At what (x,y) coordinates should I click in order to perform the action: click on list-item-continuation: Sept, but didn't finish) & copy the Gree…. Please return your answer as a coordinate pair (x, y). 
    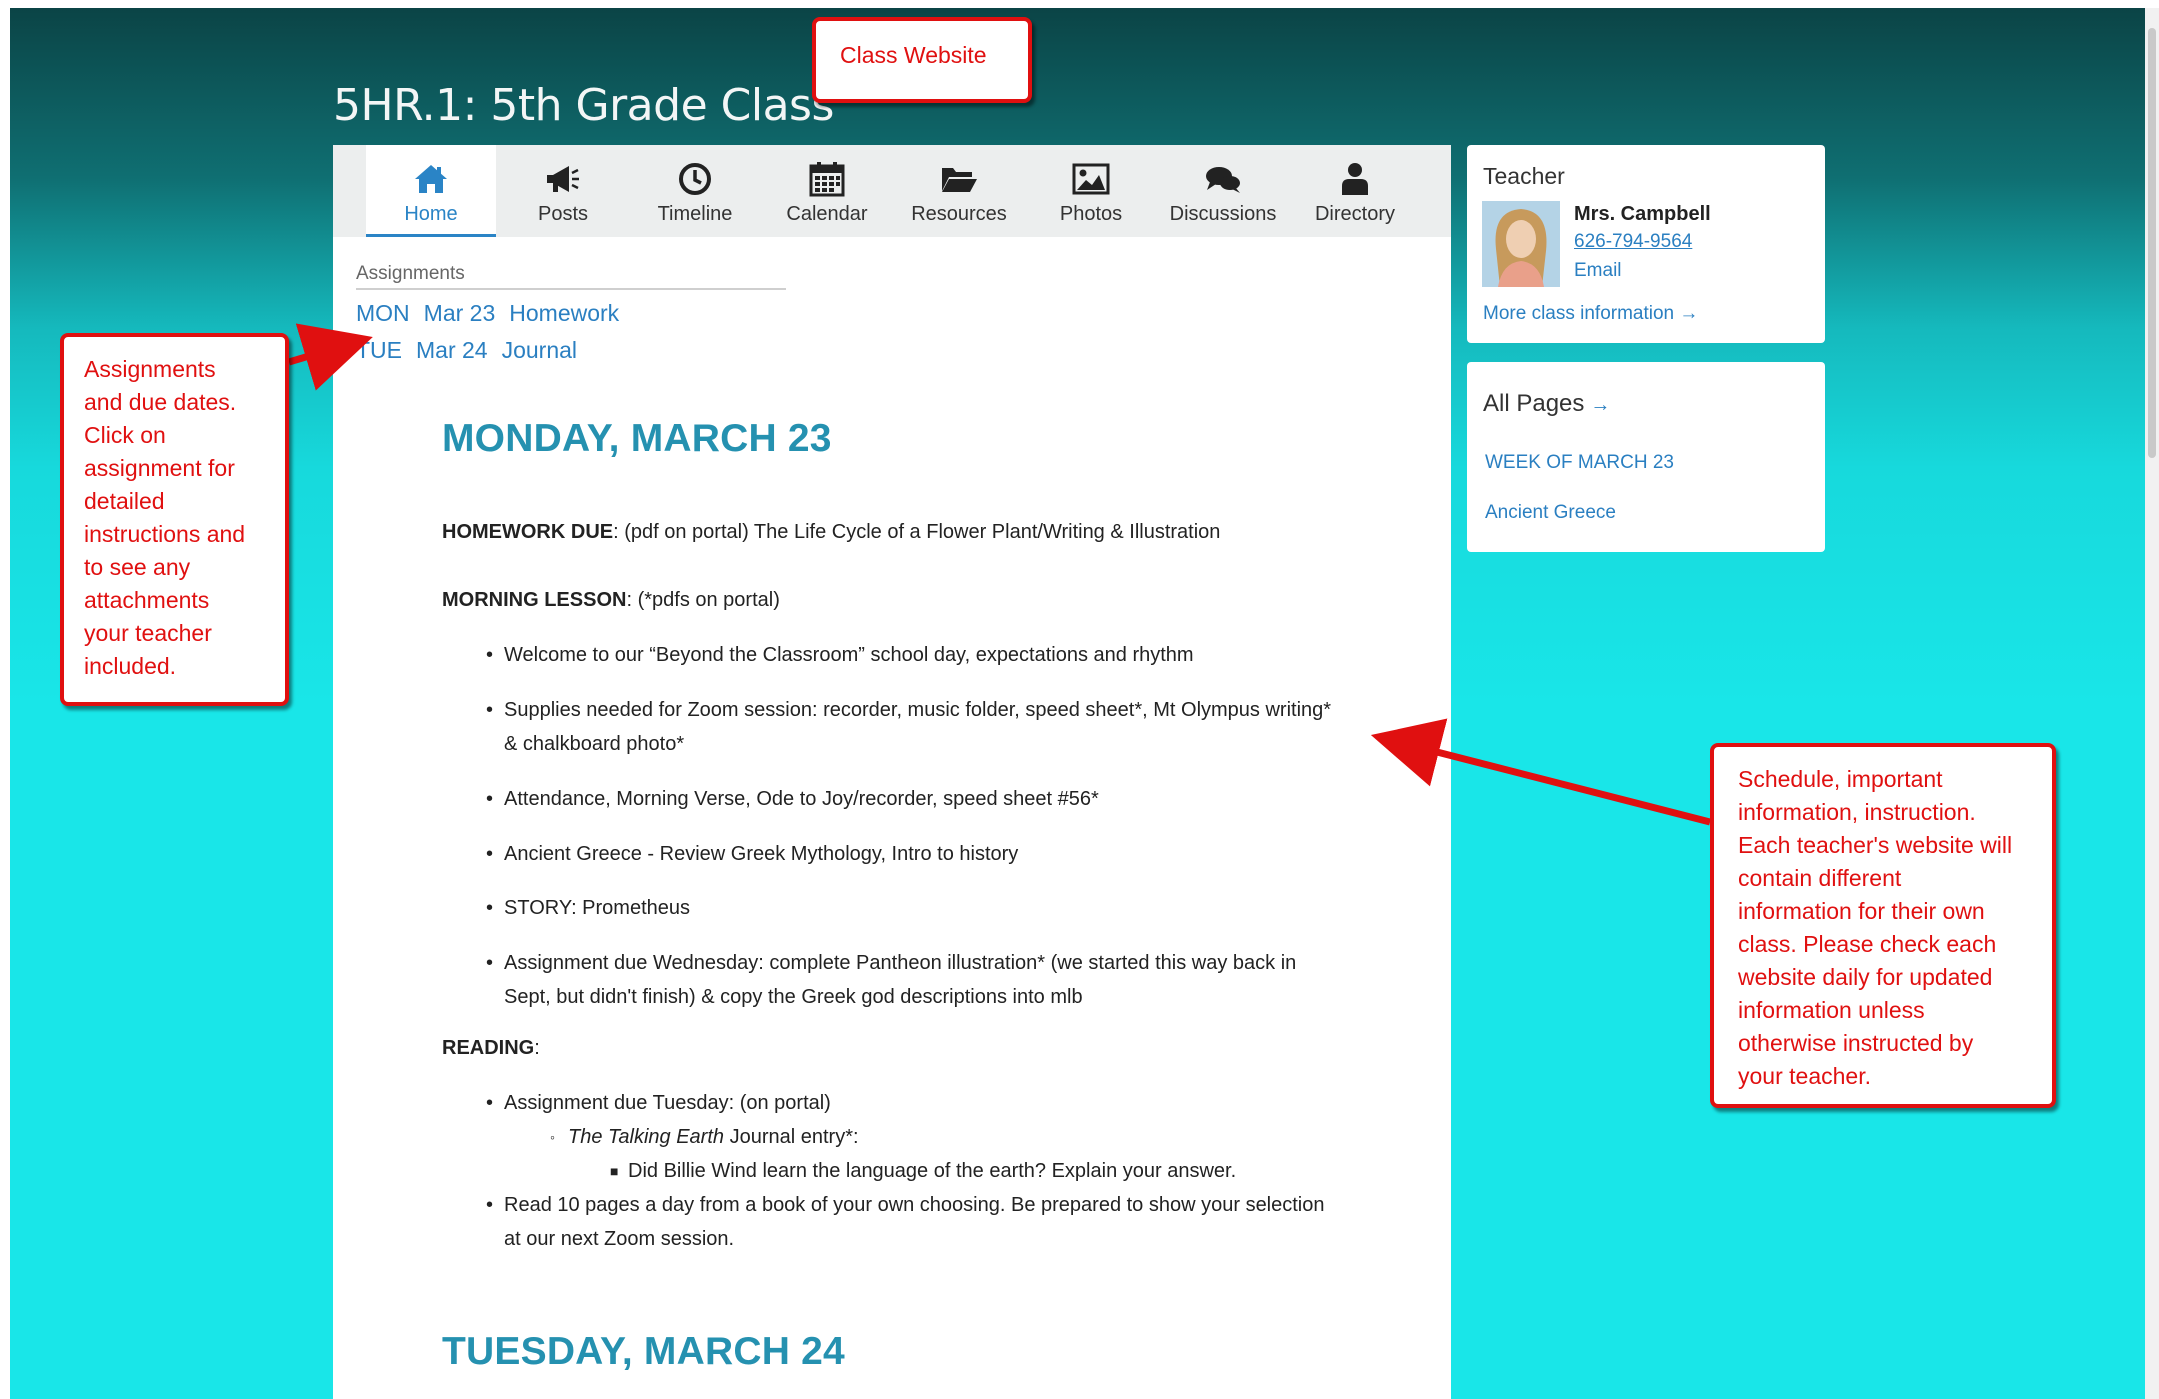
    Looking at the image, I should click on (793, 997).